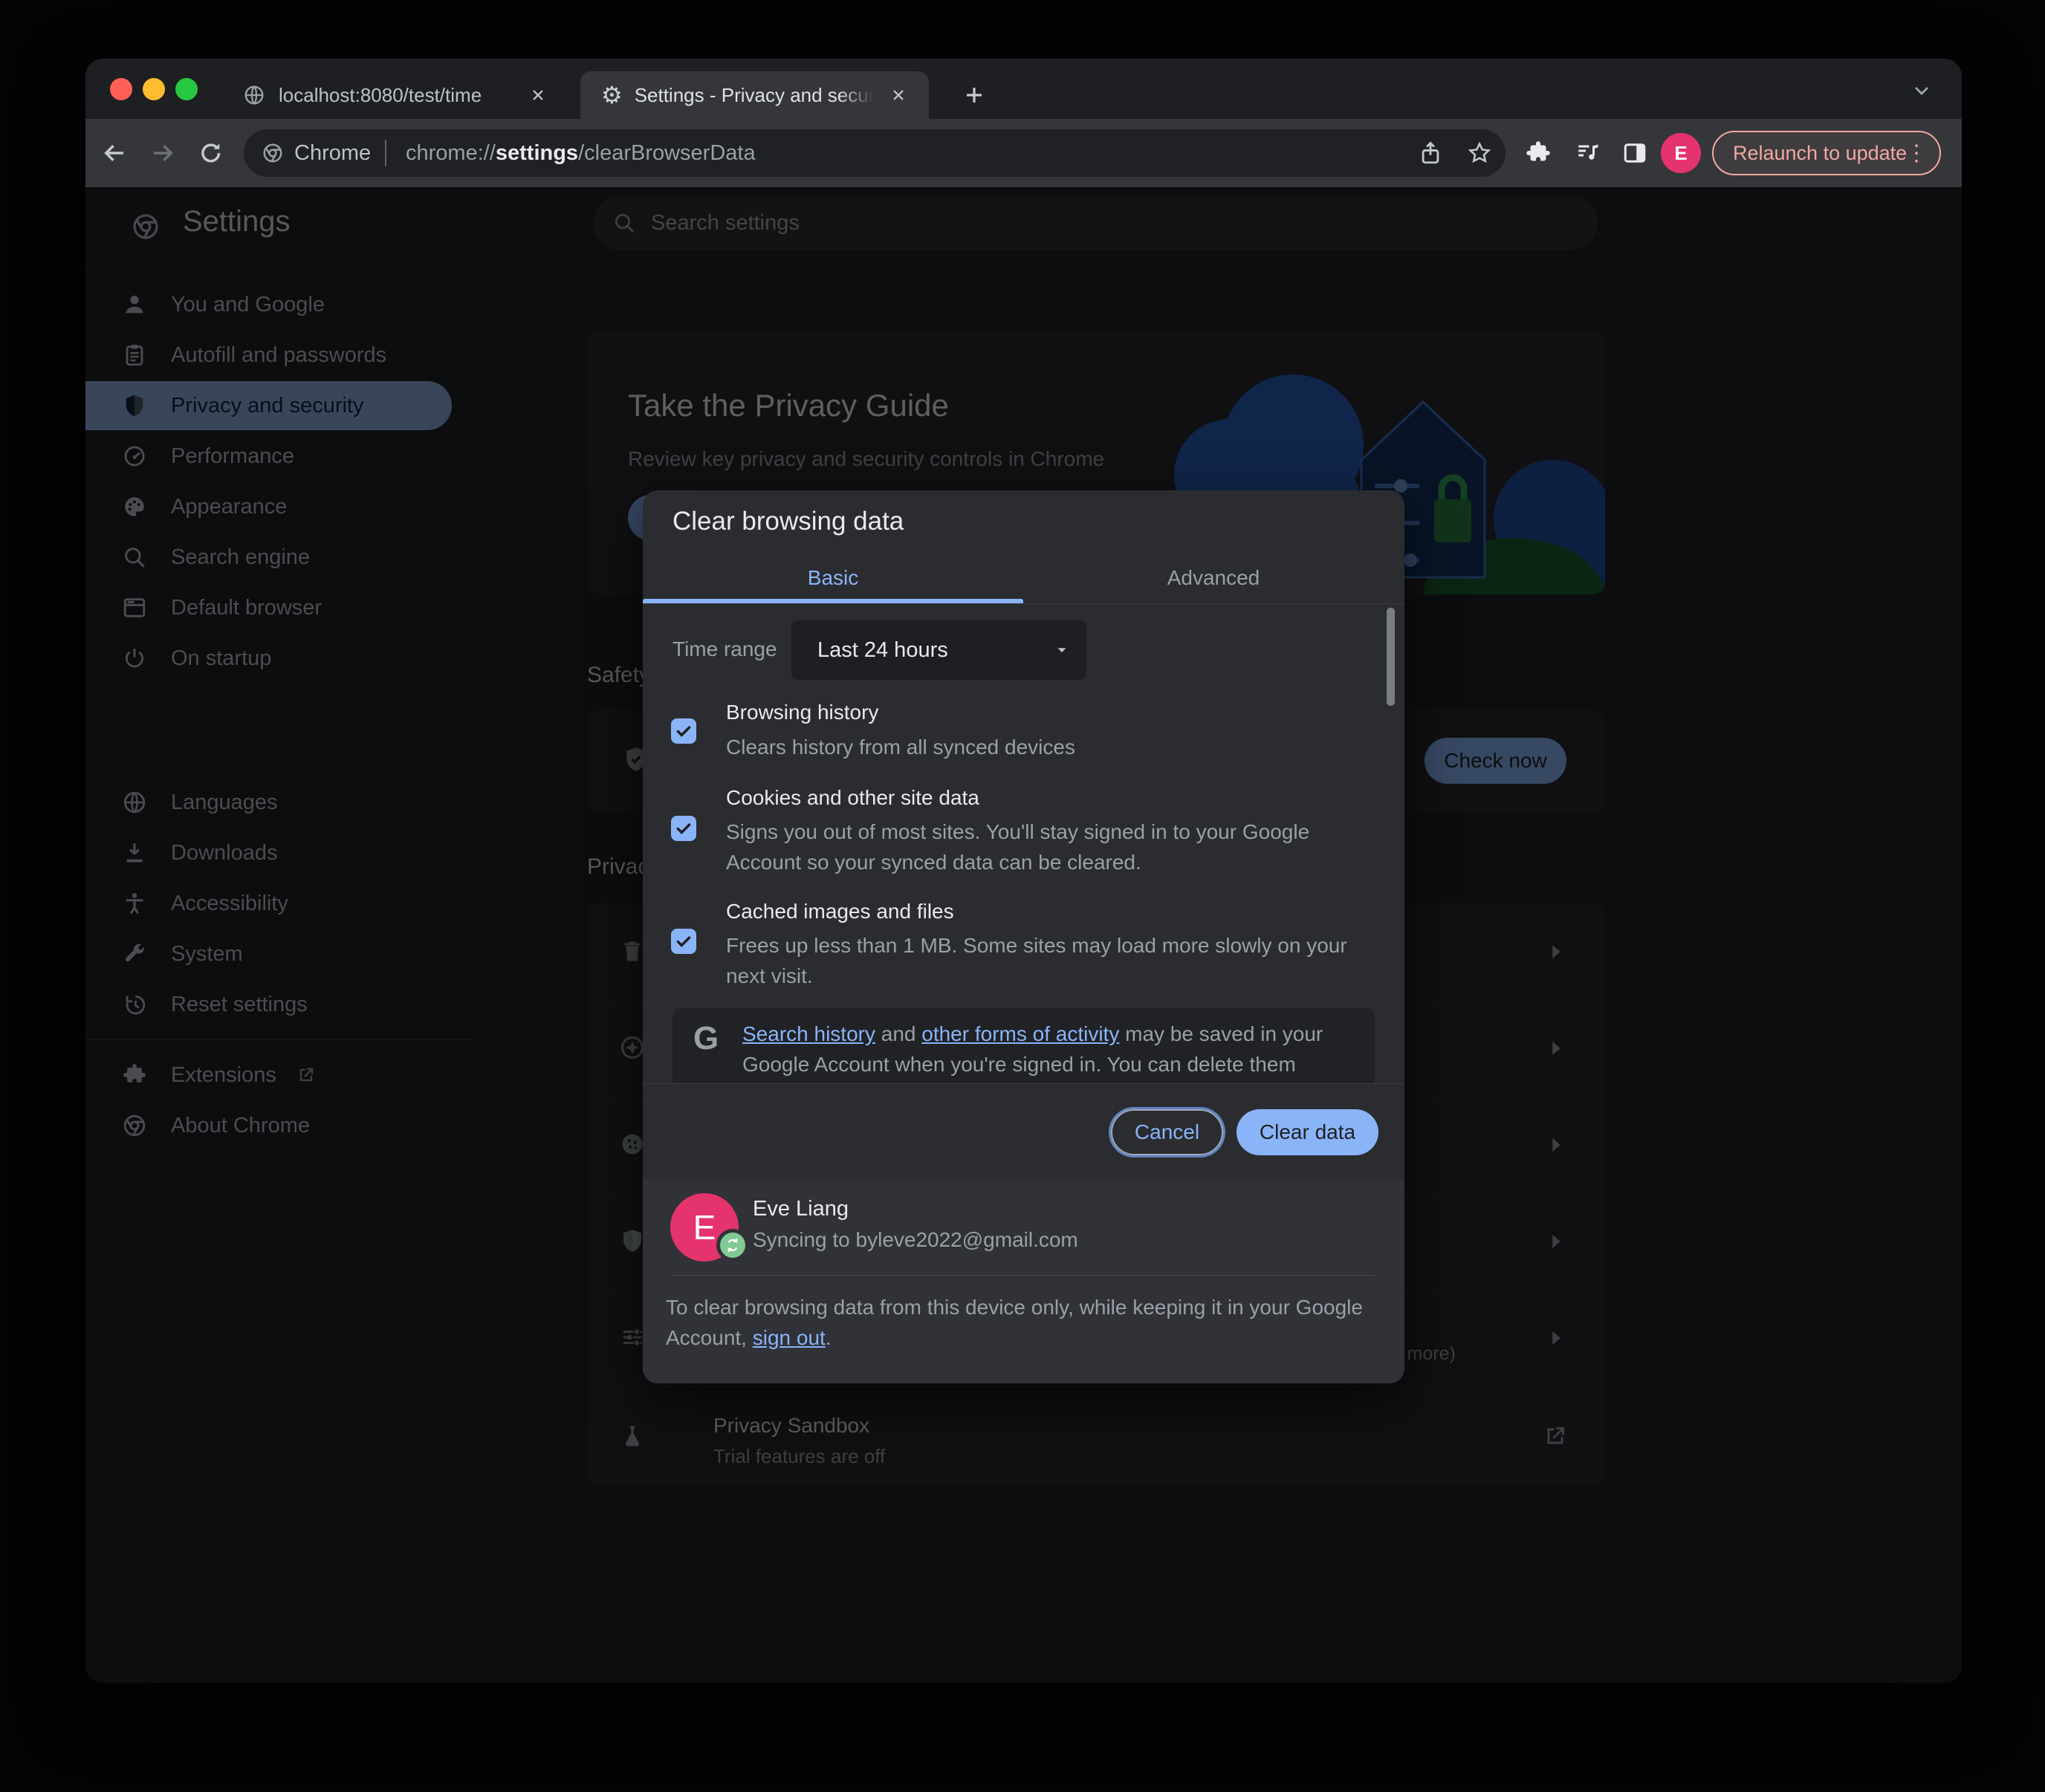 The image size is (2045, 1792). I want to click on url-text: chrome://settings/clearBrowserData, so click(581, 153).